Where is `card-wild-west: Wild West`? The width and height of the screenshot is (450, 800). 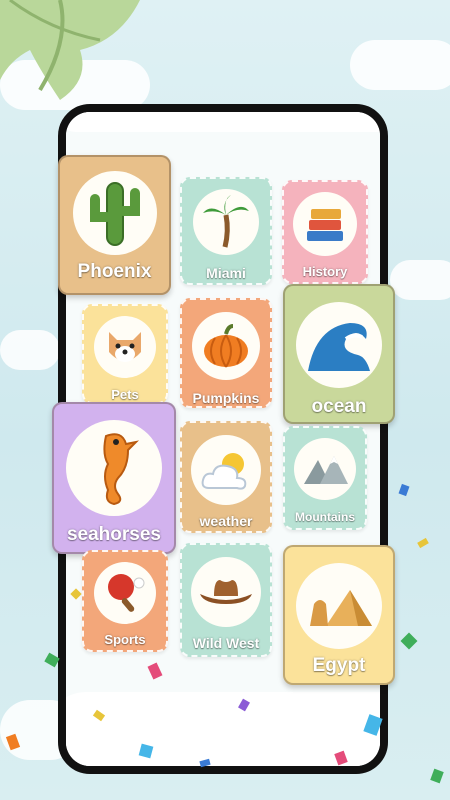 card-wild-west: Wild West is located at coordinates (226, 600).